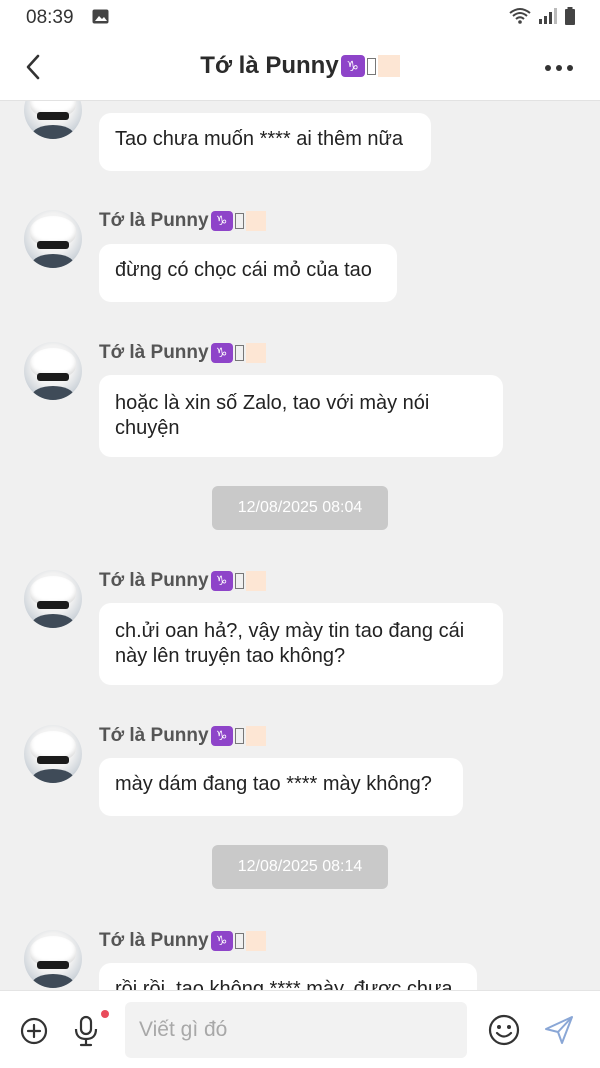 This screenshot has width=600, height=1068. What do you see at coordinates (559, 68) in the screenshot?
I see `more-options-button` at bounding box center [559, 68].